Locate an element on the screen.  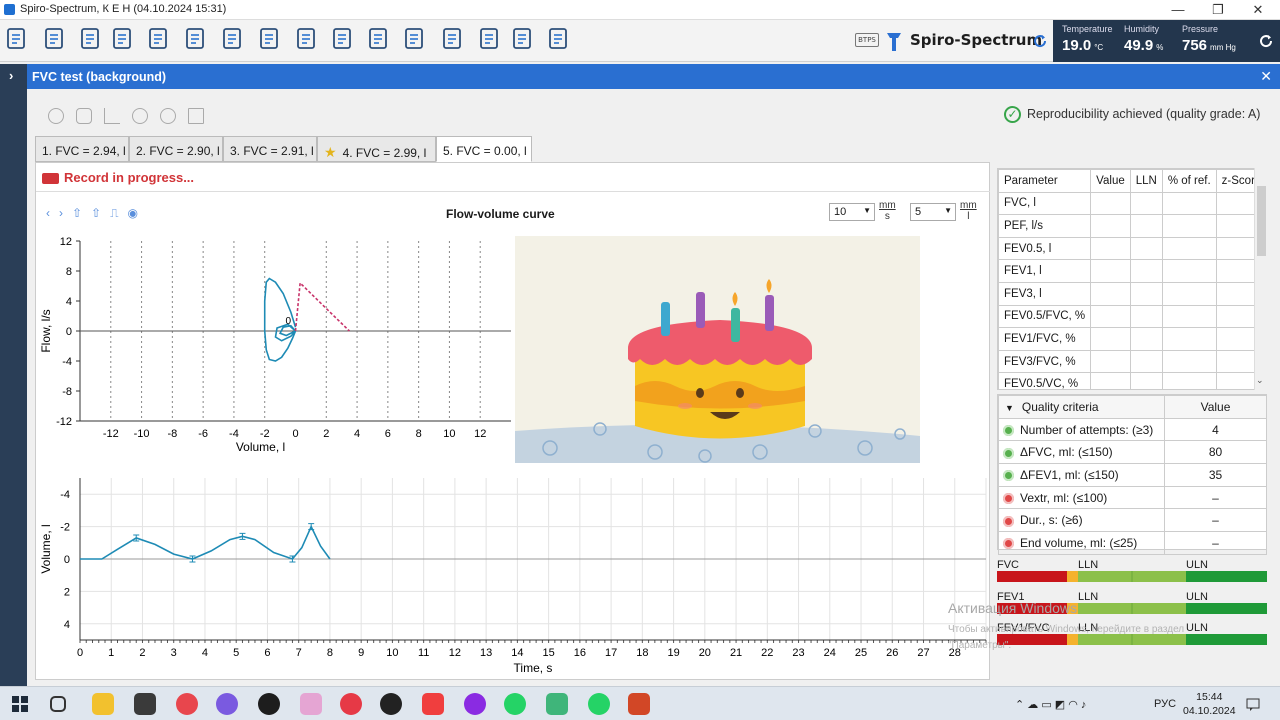
powerpoint-icon is located at coordinates (639, 704).